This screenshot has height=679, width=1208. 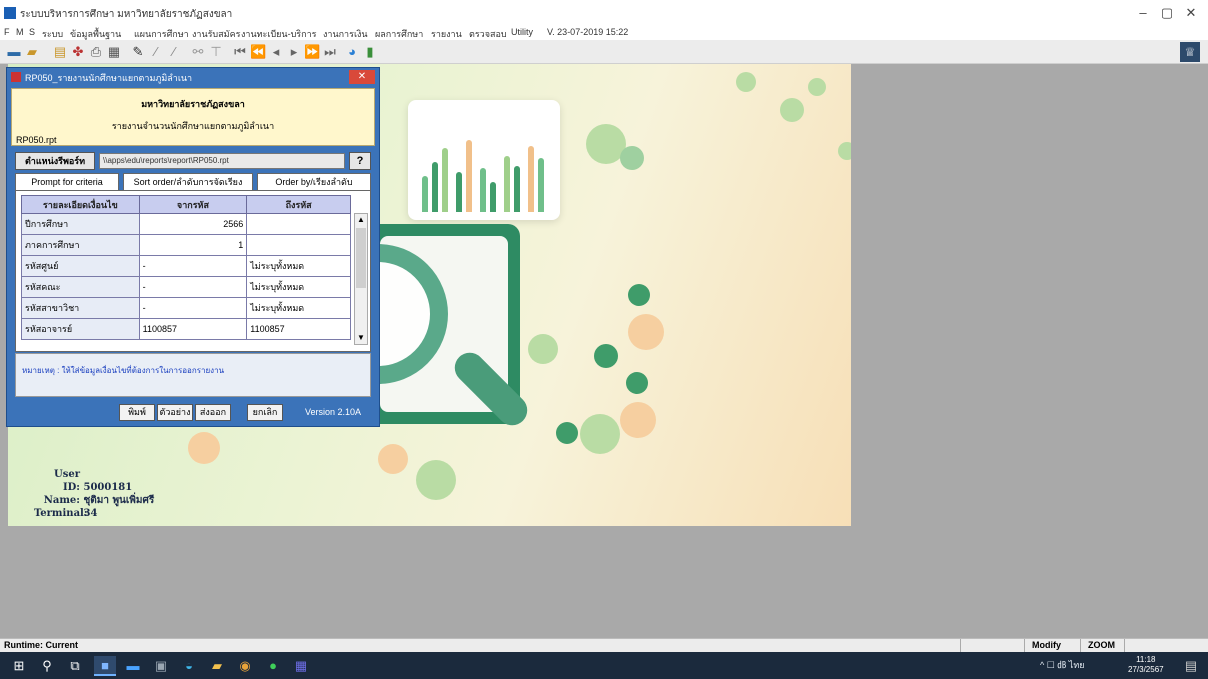 I want to click on menu-admission: งานรับสมัคร, so click(x=216, y=34).